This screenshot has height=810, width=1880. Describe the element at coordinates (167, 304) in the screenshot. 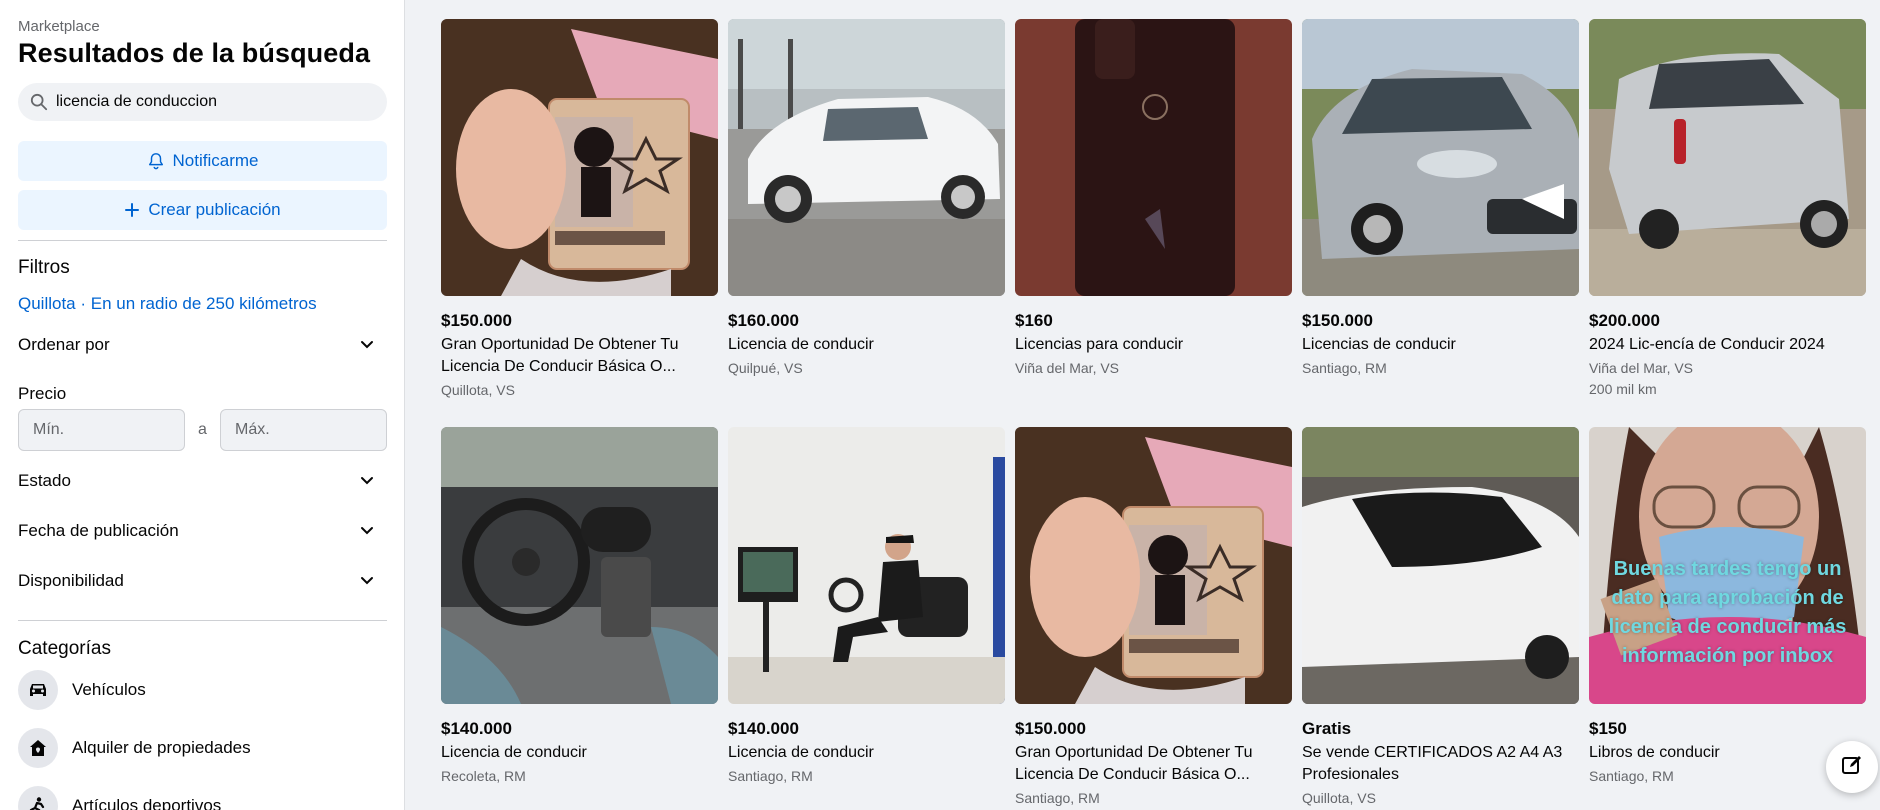

I see `location-filter-link: Quillota · En un radio de 250 kilómetros` at that location.